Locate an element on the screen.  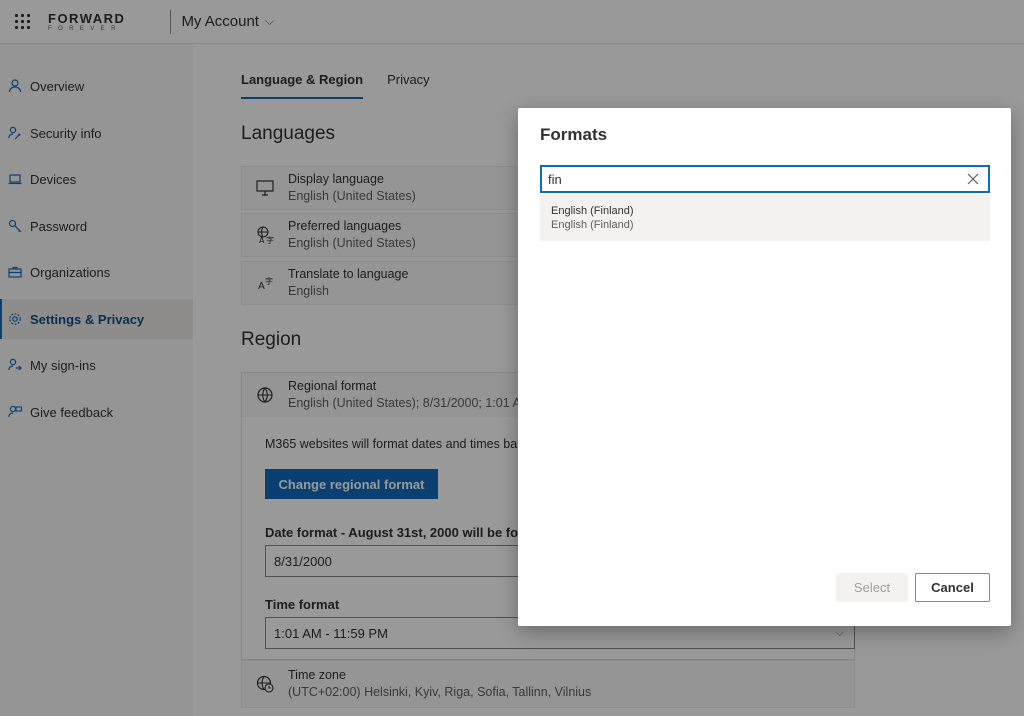
close-icon is located at coordinates (973, 179).